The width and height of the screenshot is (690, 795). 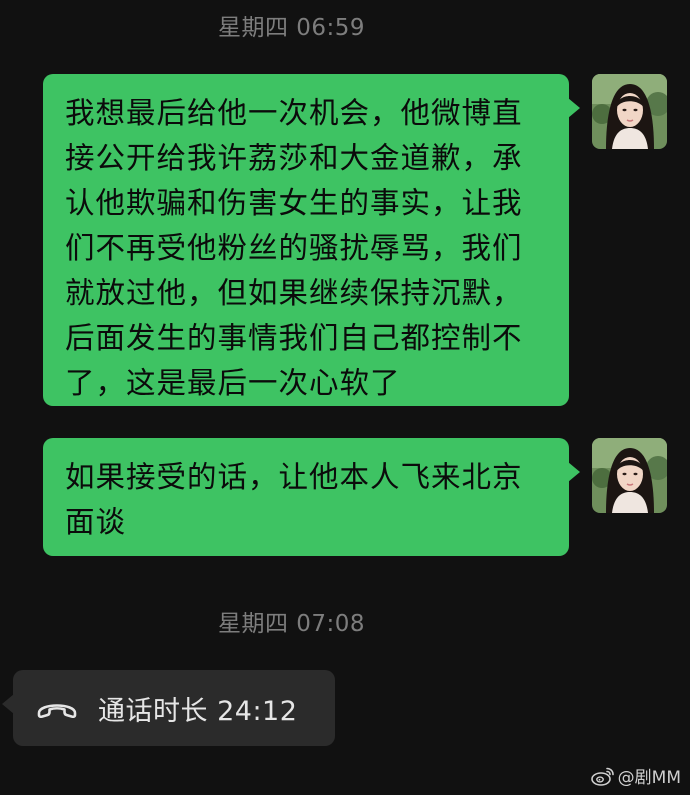 I want to click on timestamp-1: 星期四 06:59, so click(x=291, y=28).